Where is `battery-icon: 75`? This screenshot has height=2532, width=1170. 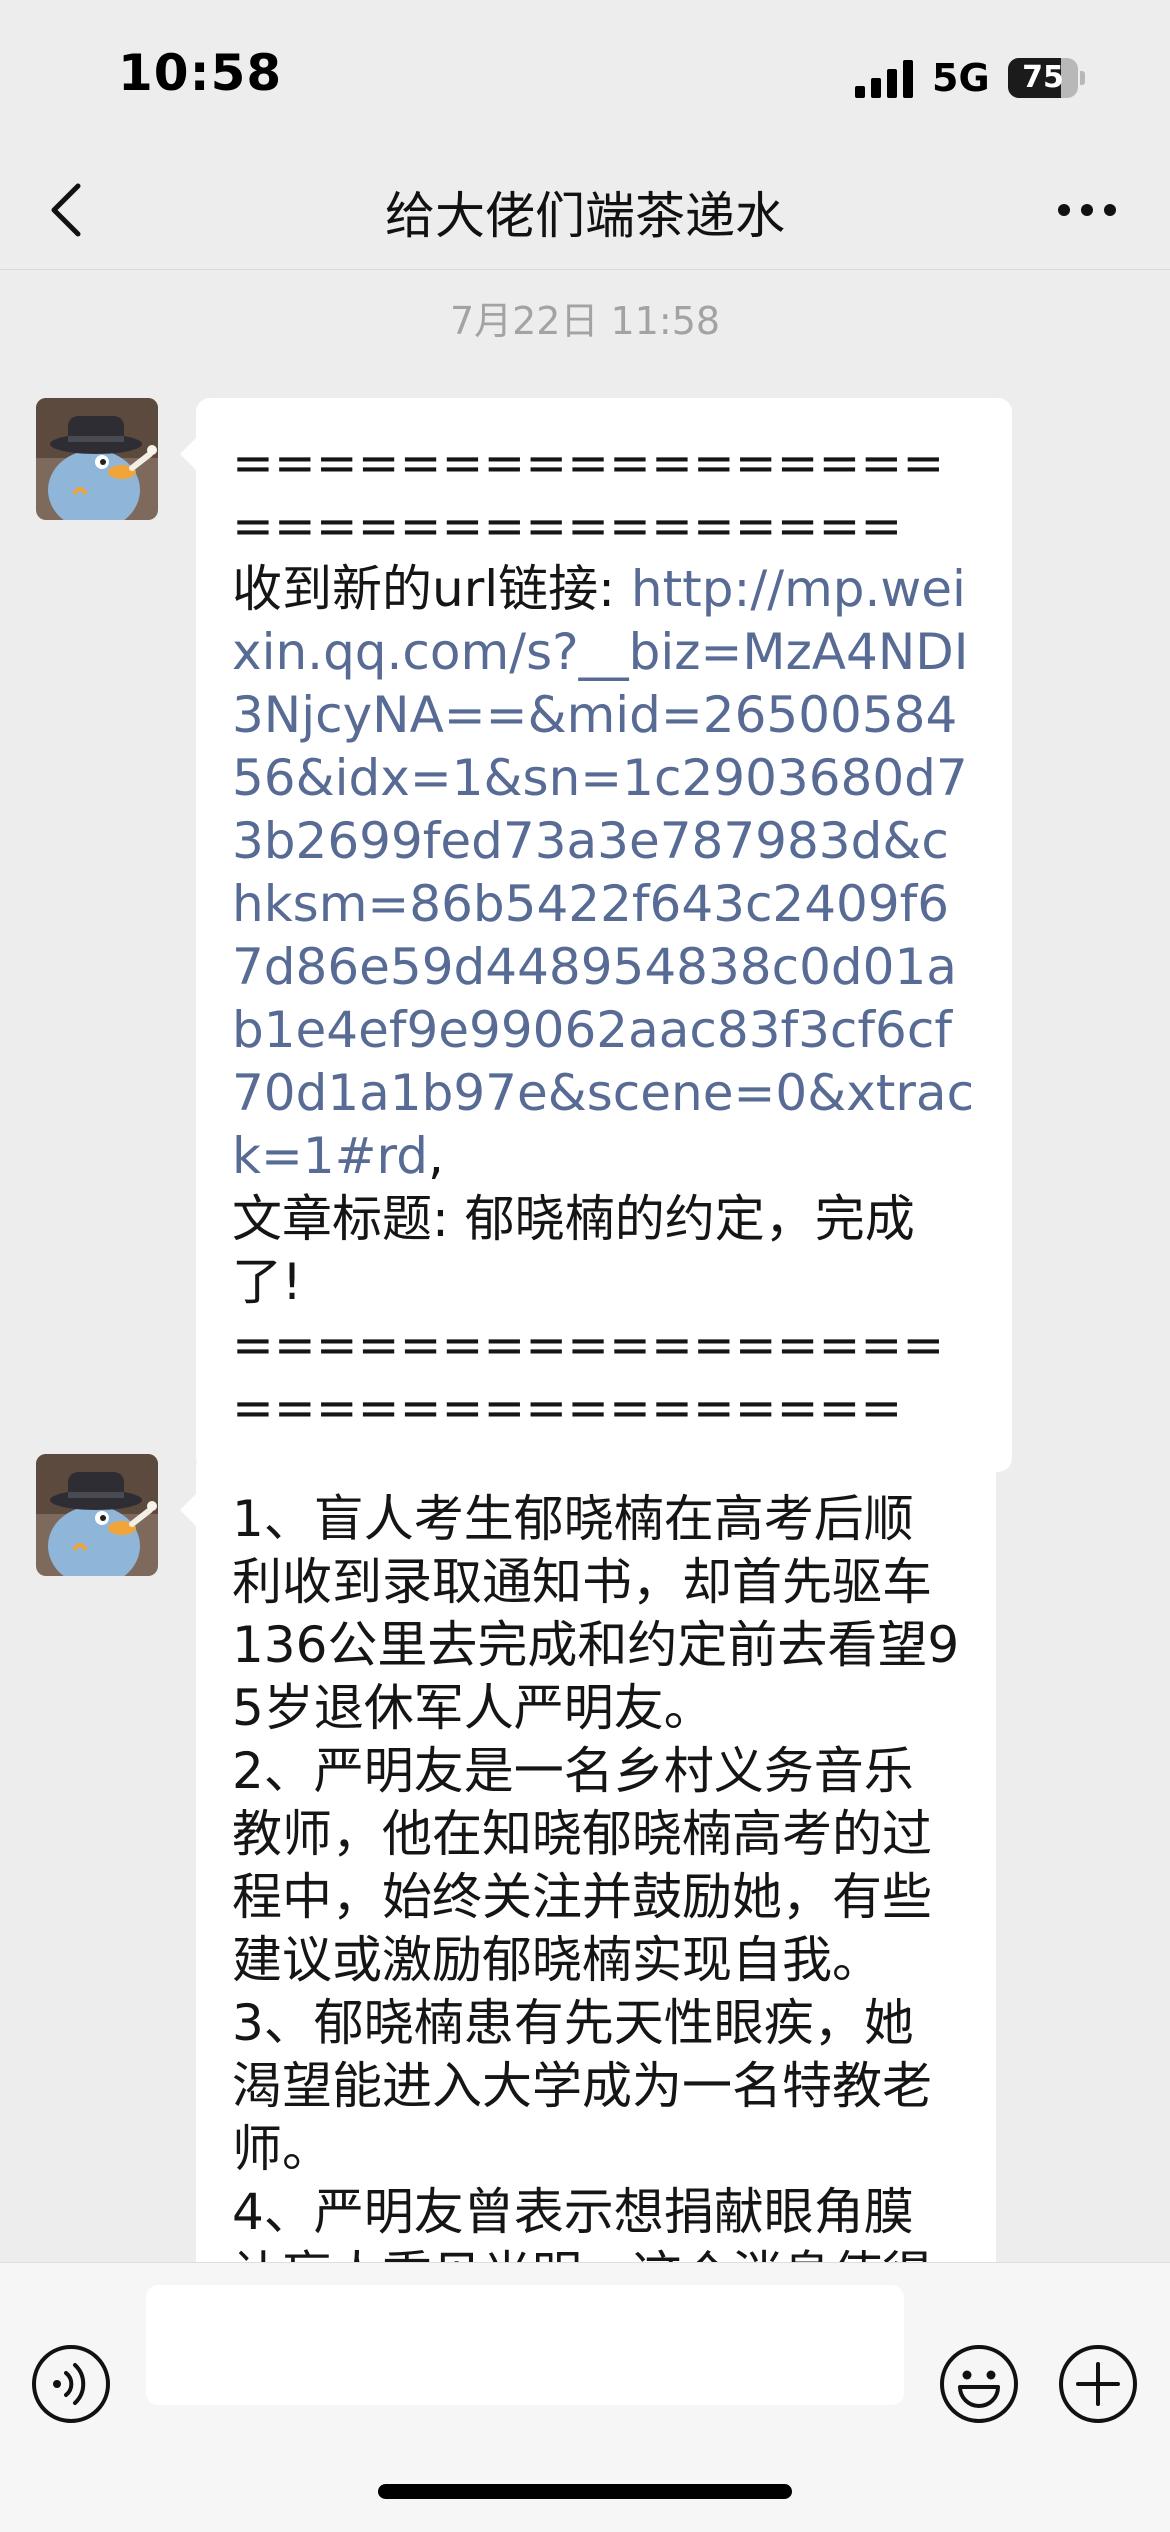
battery-icon: 75 is located at coordinates (1046, 78).